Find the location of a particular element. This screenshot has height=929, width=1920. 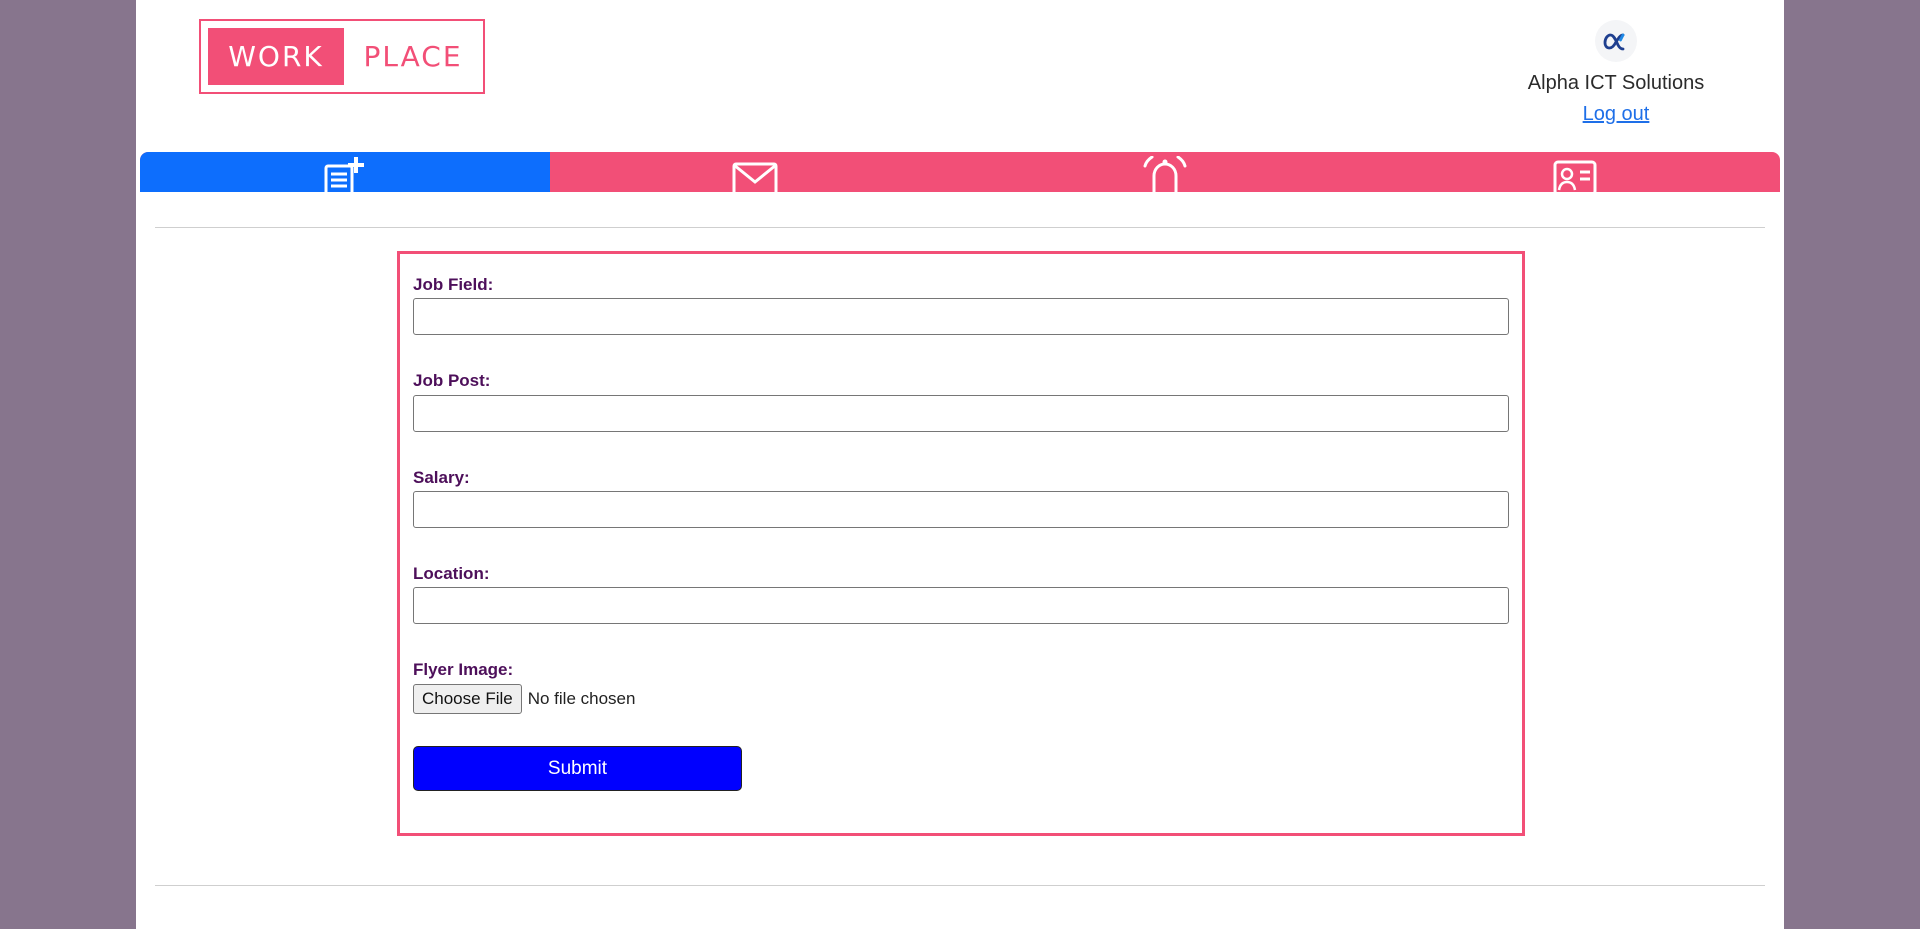

company-profile: Alpha ICT Solutions Log out is located at coordinates (1616, 73).